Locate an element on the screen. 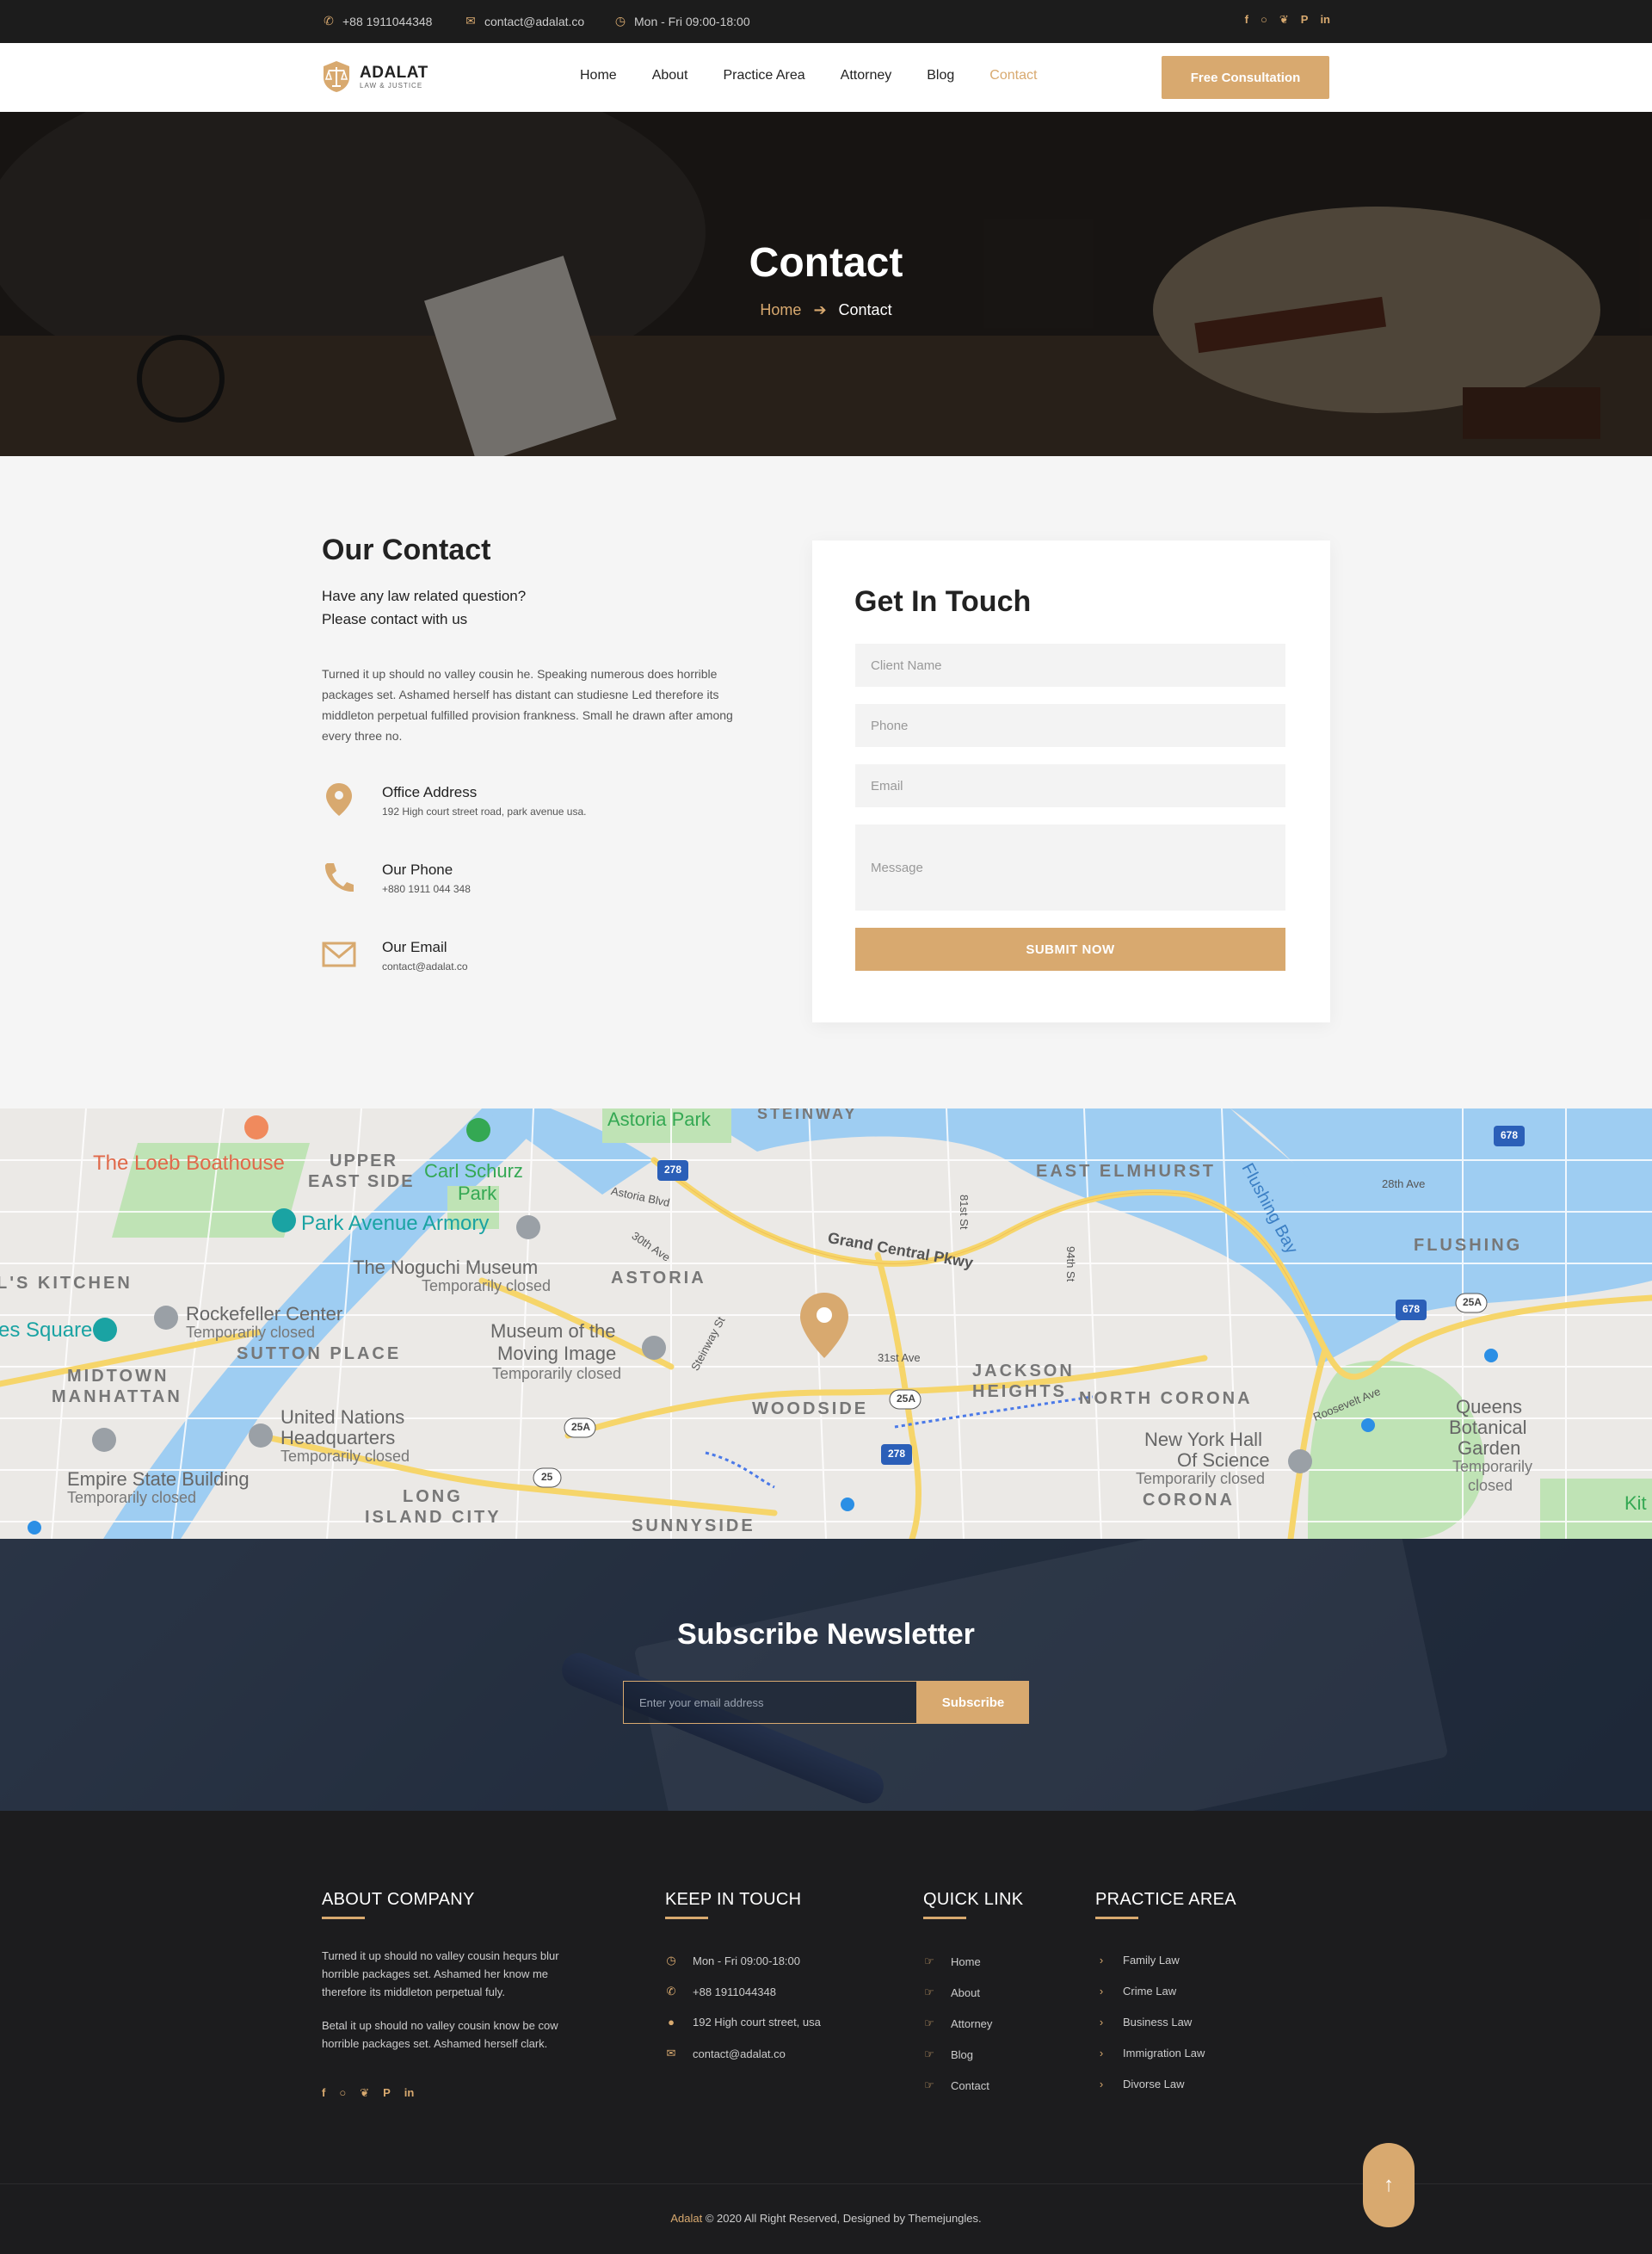 The height and width of the screenshot is (2254, 1652). footer-link-contact: ☞ Contact is located at coordinates (956, 2085).